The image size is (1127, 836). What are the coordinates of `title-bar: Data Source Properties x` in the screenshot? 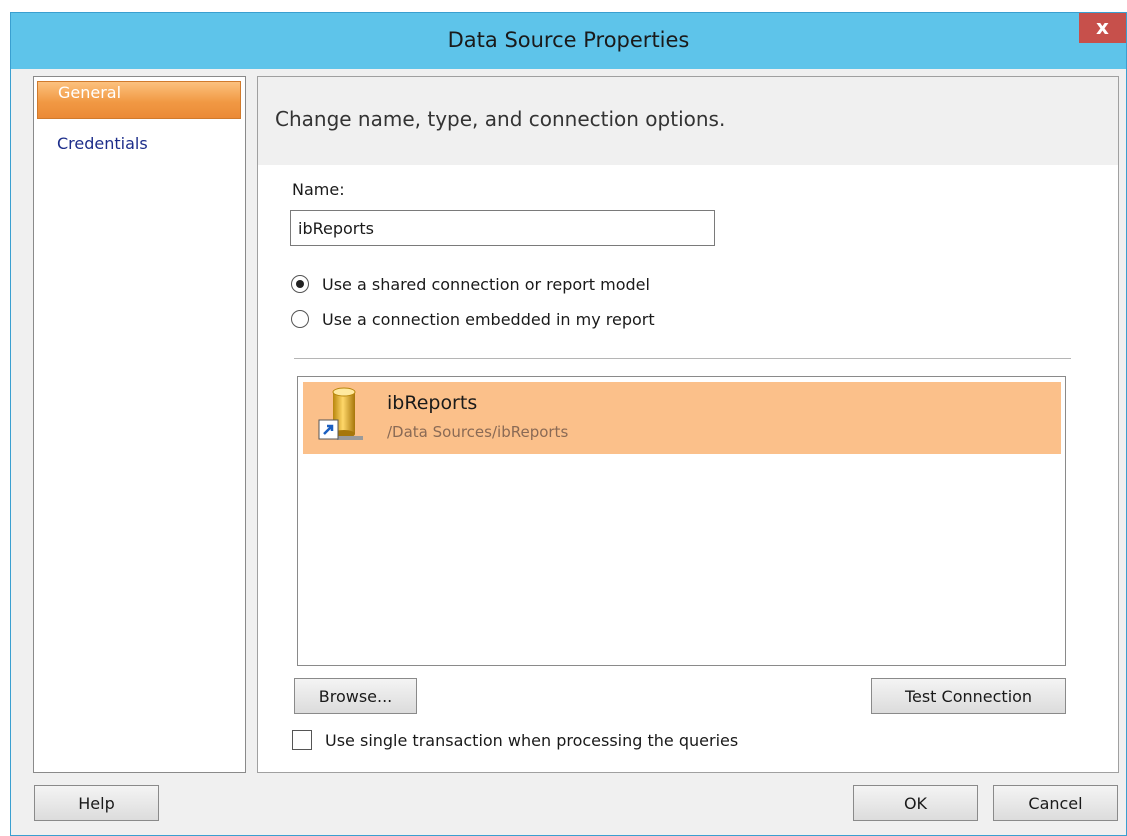 It's located at (568, 41).